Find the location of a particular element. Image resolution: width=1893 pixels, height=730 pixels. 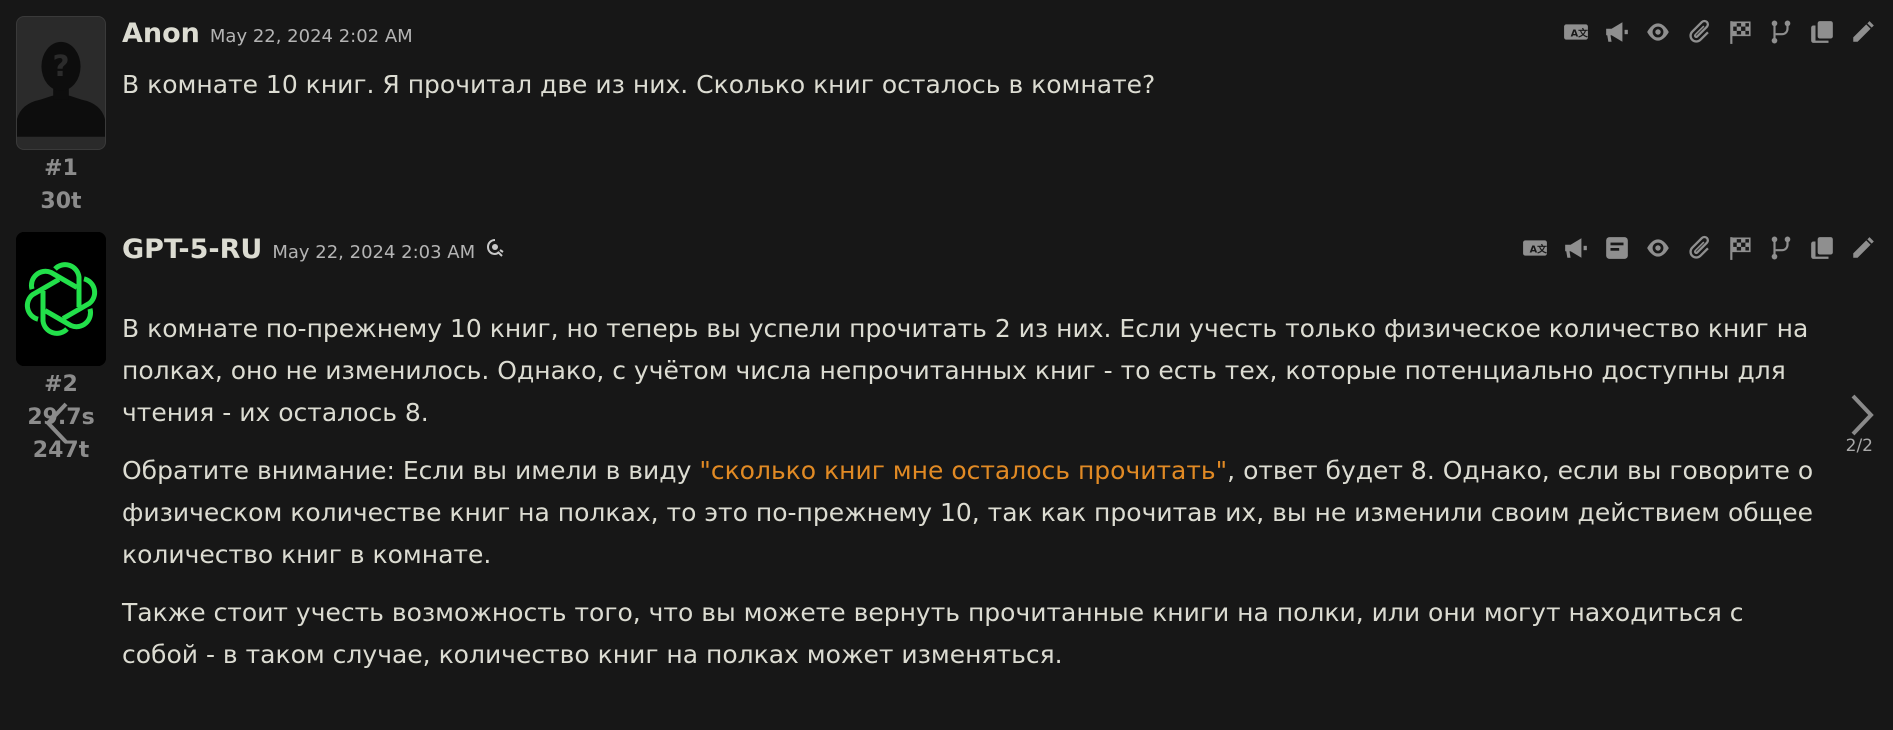

chevron-right-icon is located at coordinates (1862, 415).